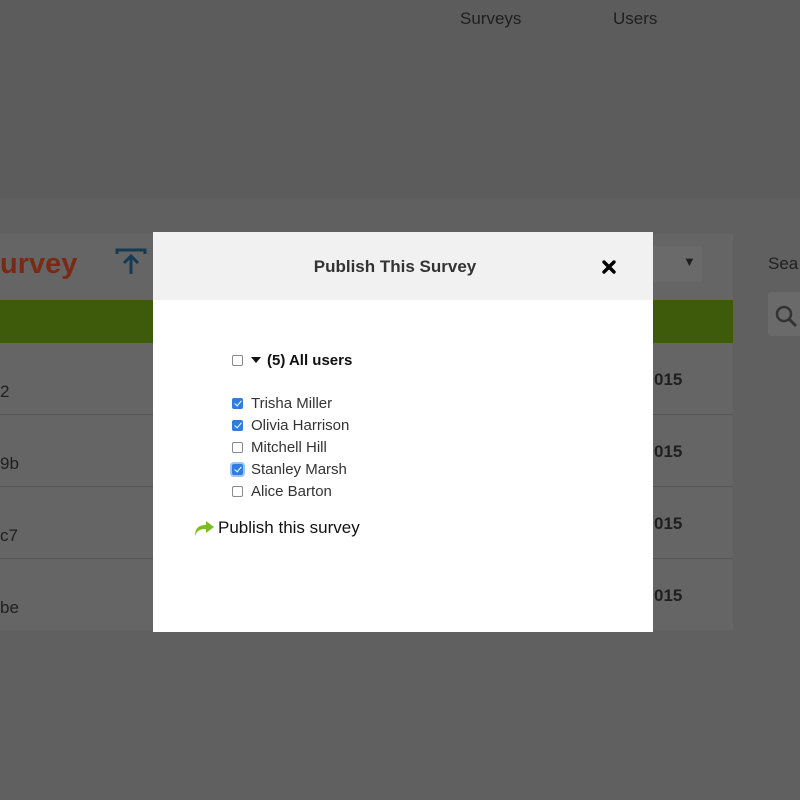 This screenshot has width=800, height=800. I want to click on close-icon, so click(609, 267).